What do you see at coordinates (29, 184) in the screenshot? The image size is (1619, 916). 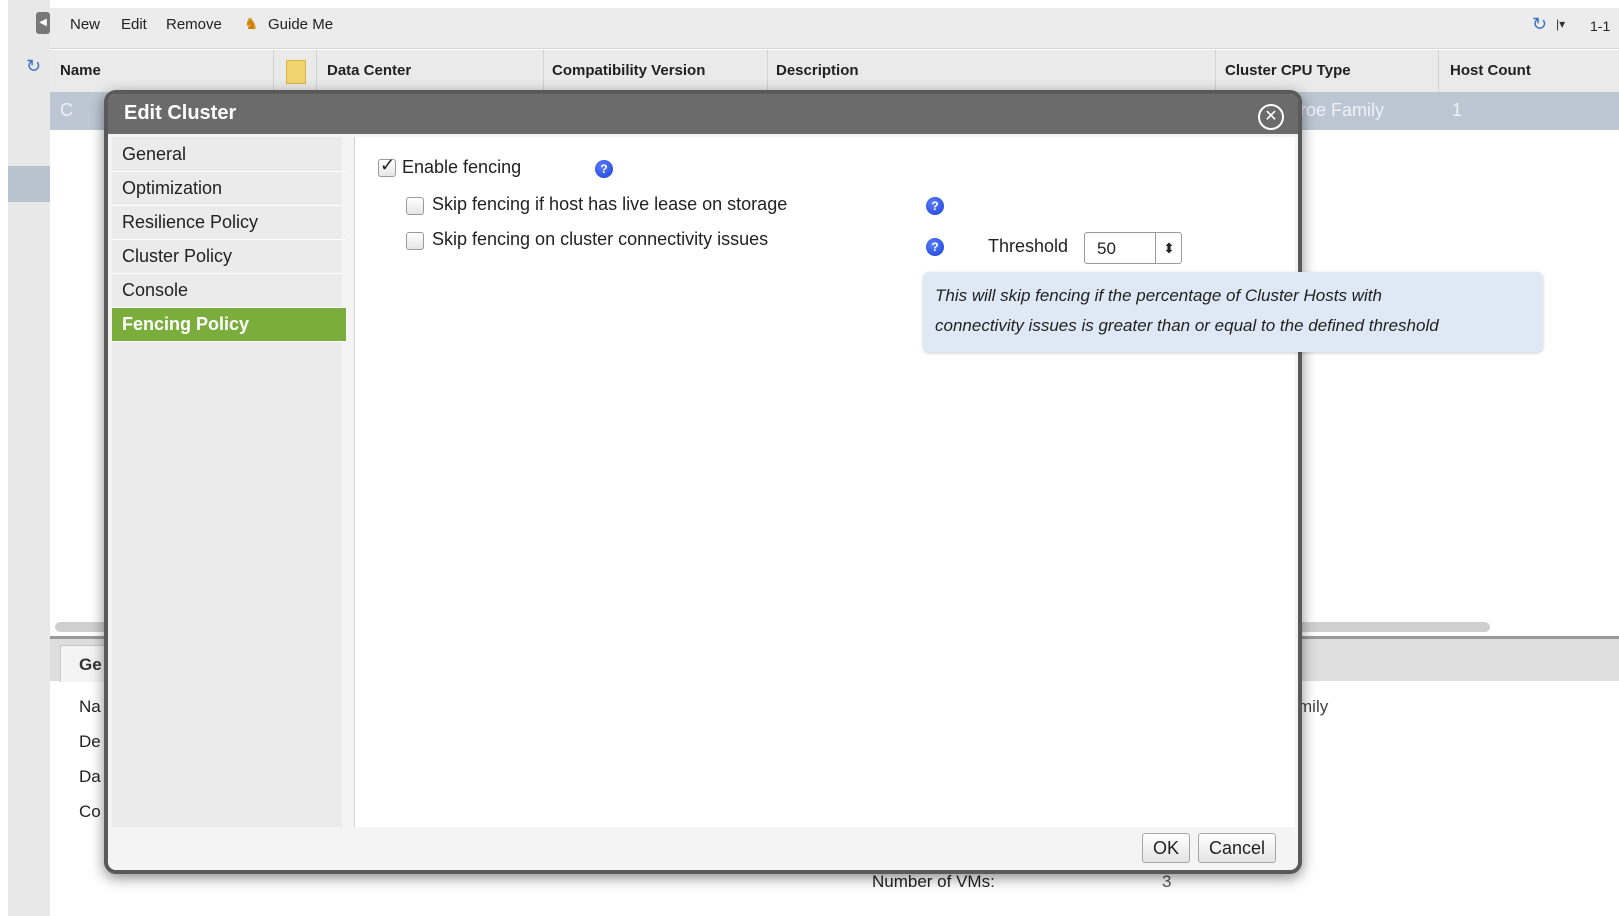 I see `left-panel-selected-item` at bounding box center [29, 184].